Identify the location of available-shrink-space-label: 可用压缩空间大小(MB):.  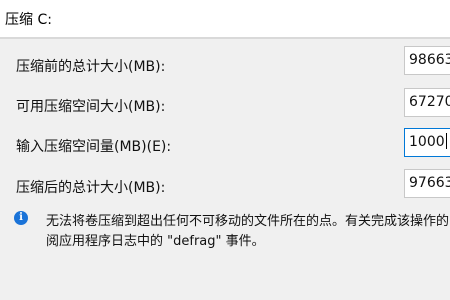
(91, 107).